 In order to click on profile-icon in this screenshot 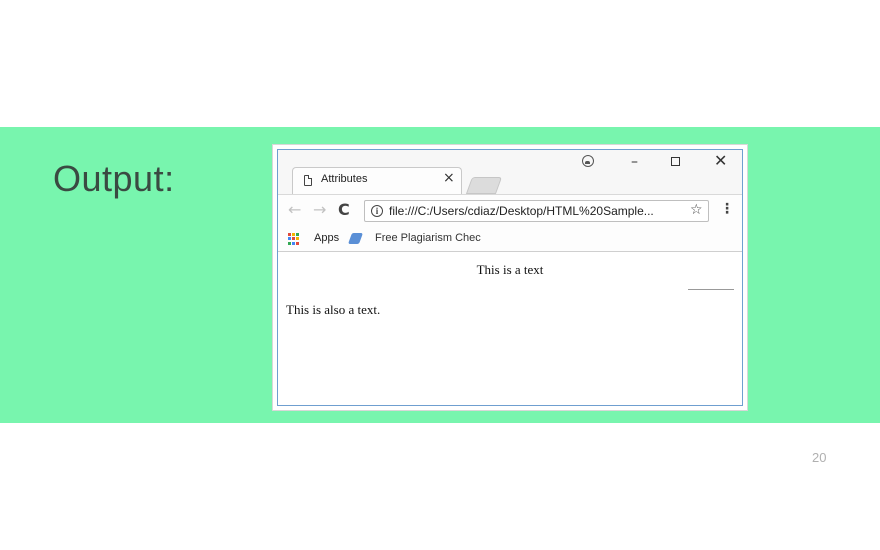, I will do `click(588, 161)`.